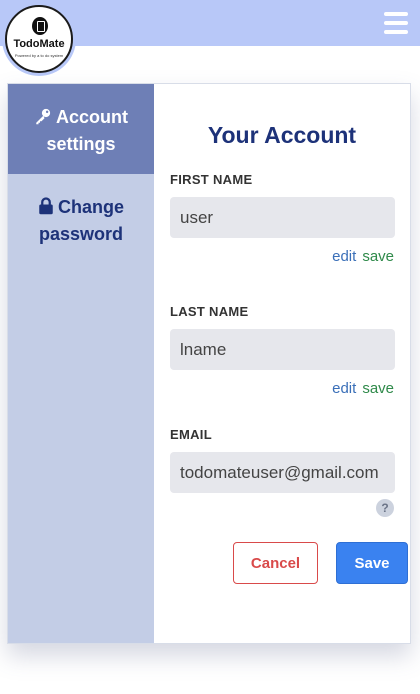 Image resolution: width=420 pixels, height=694 pixels. I want to click on save-button: Save, so click(372, 563).